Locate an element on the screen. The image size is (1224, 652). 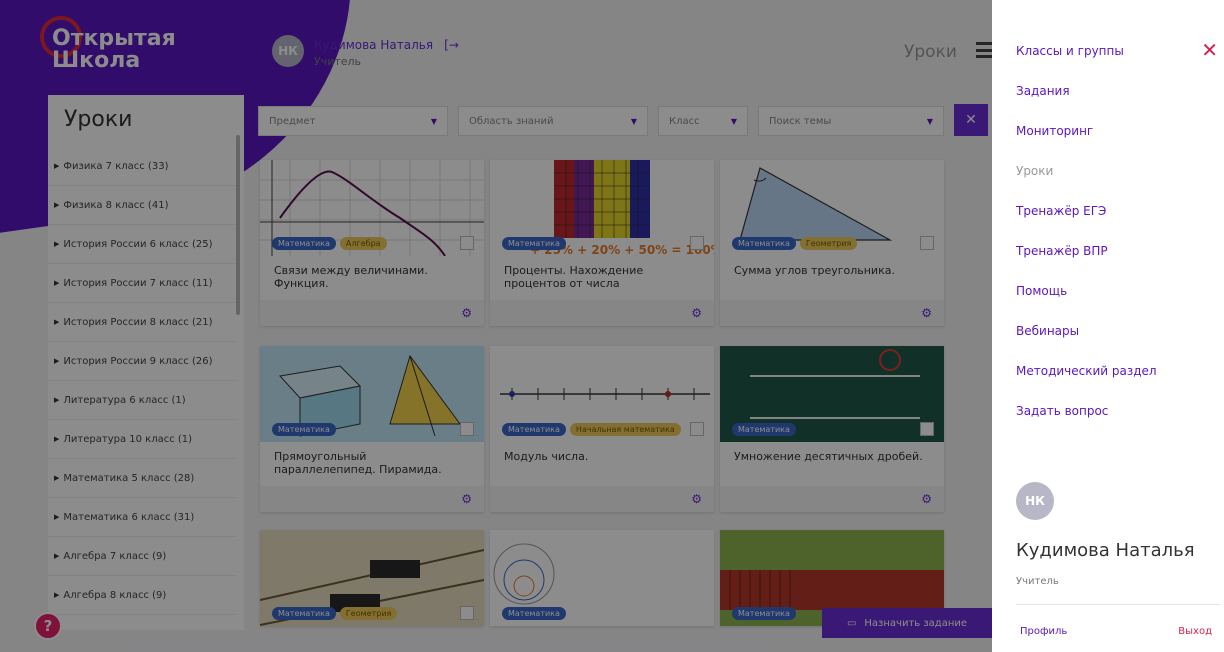
menu-item-active: Уроки is located at coordinates (1034, 171).